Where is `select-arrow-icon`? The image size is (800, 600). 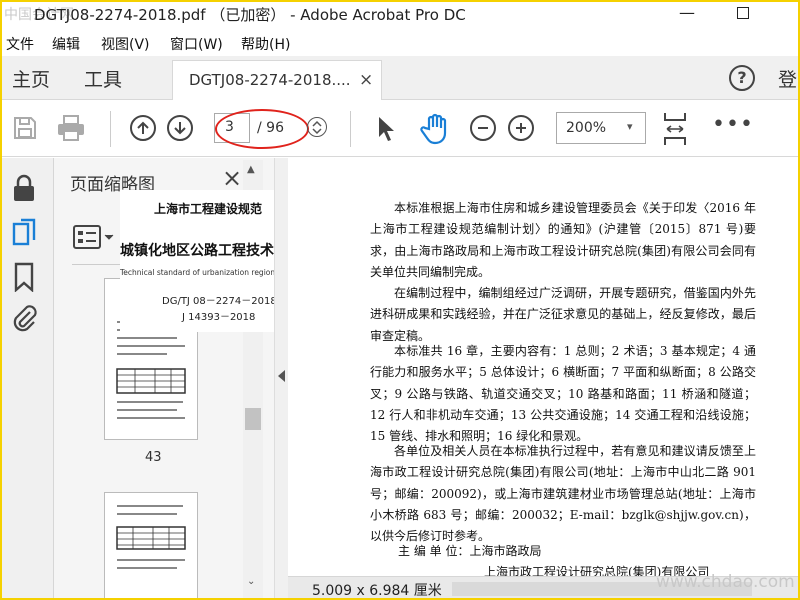 select-arrow-icon is located at coordinates (386, 129).